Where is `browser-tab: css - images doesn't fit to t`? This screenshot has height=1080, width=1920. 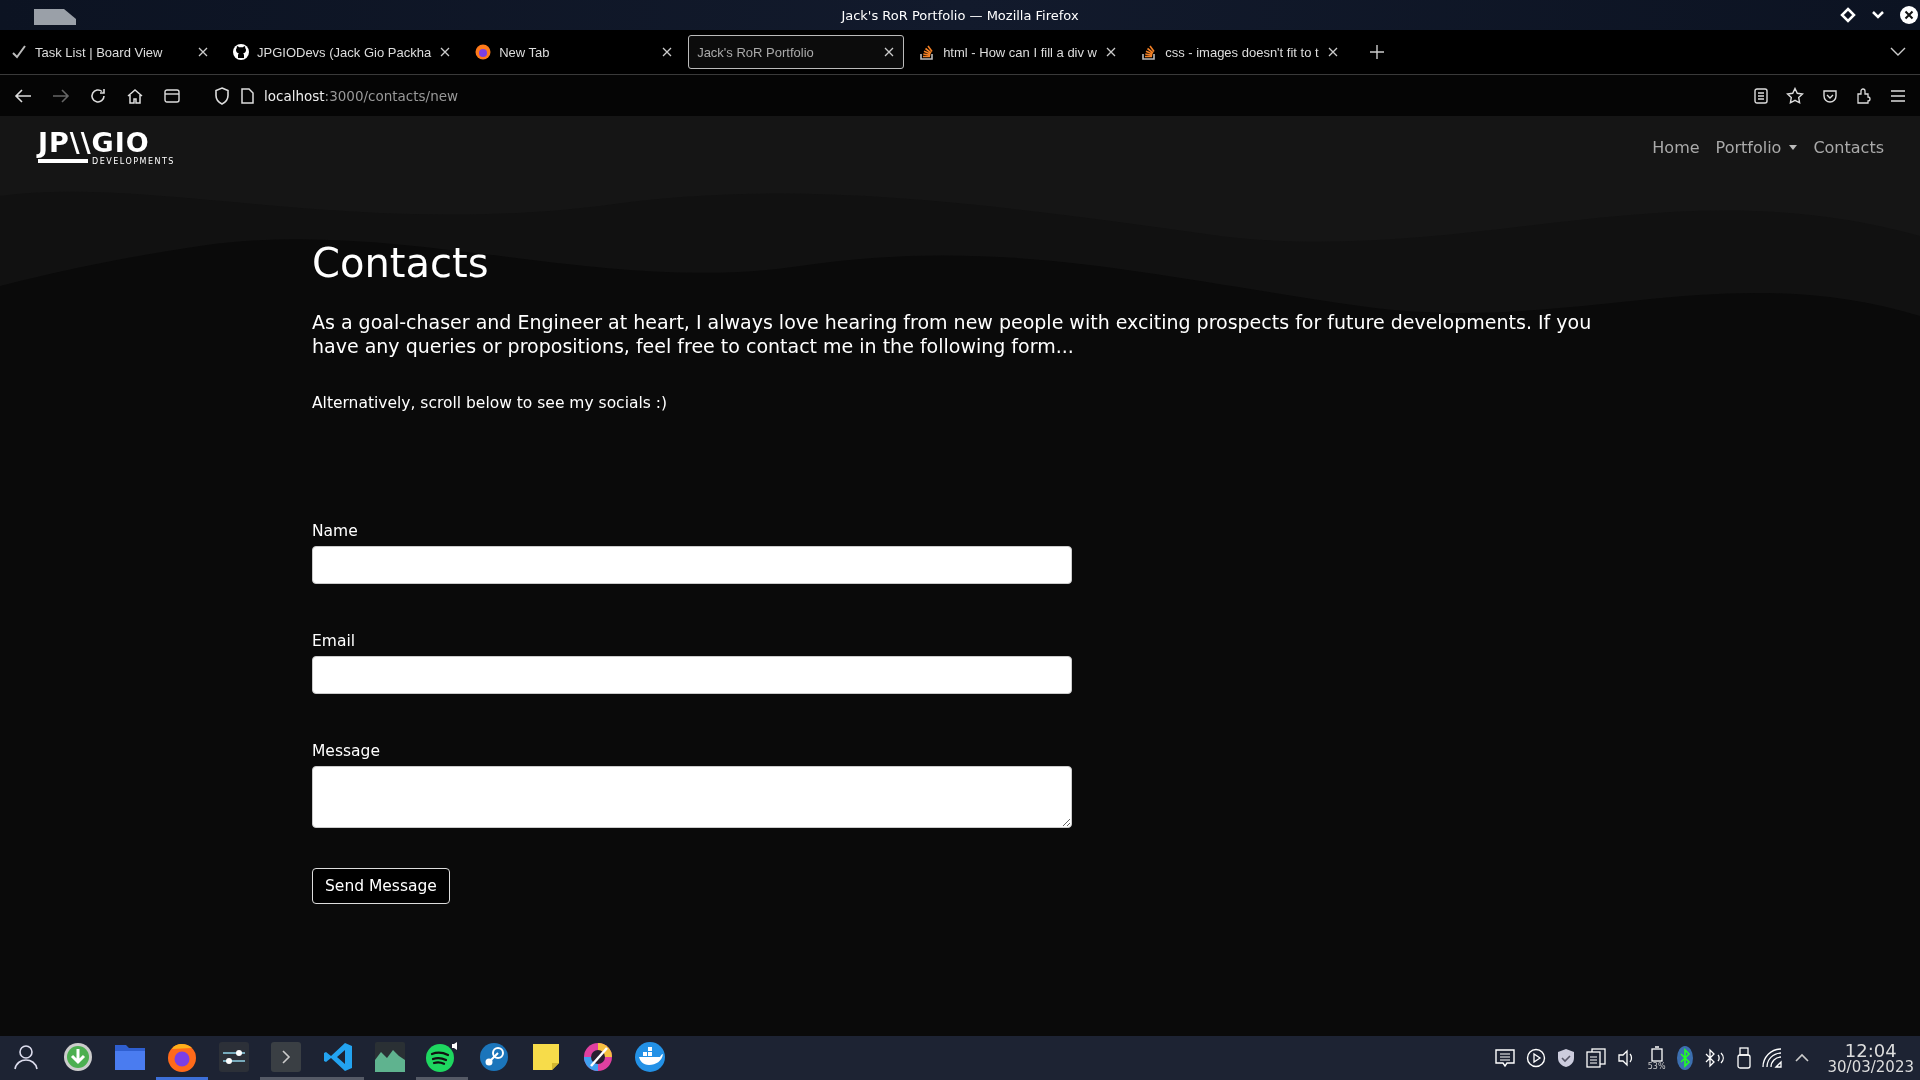
browser-tab: css - images doesn't fit to t is located at coordinates (1240, 52).